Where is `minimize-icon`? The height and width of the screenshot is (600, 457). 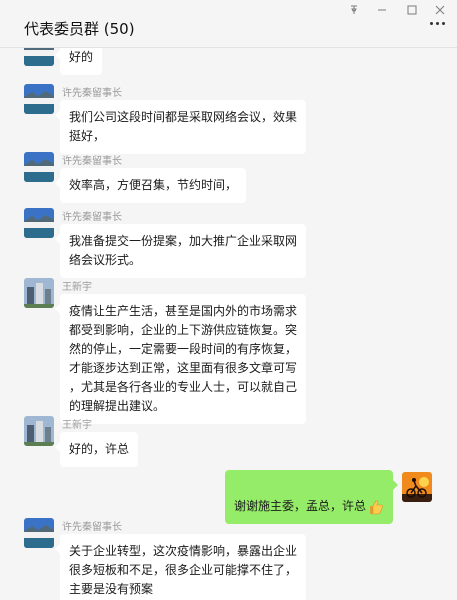 minimize-icon is located at coordinates (382, 10).